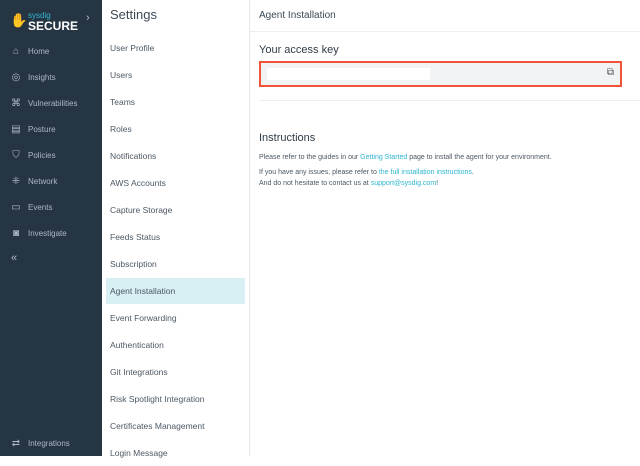 Image resolution: width=640 pixels, height=466 pixels. What do you see at coordinates (175, 453) in the screenshot?
I see `settings-item-login-message: Login Message` at bounding box center [175, 453].